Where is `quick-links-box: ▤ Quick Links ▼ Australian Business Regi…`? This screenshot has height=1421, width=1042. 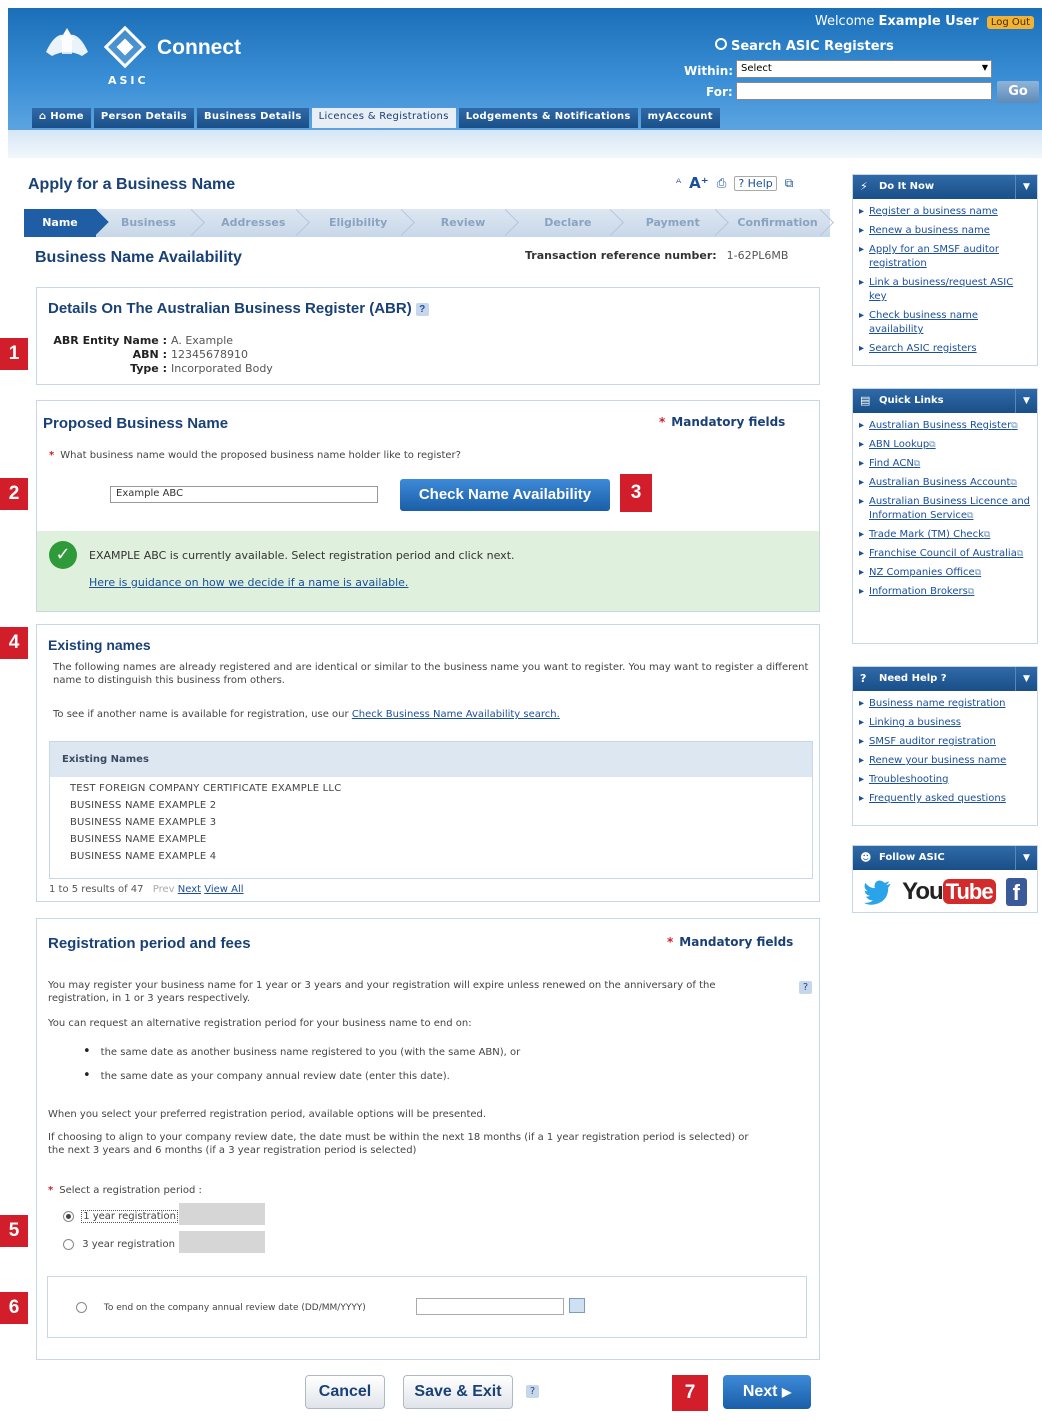 quick-links-box: ▤ Quick Links ▼ Australian Business Regi… is located at coordinates (945, 516).